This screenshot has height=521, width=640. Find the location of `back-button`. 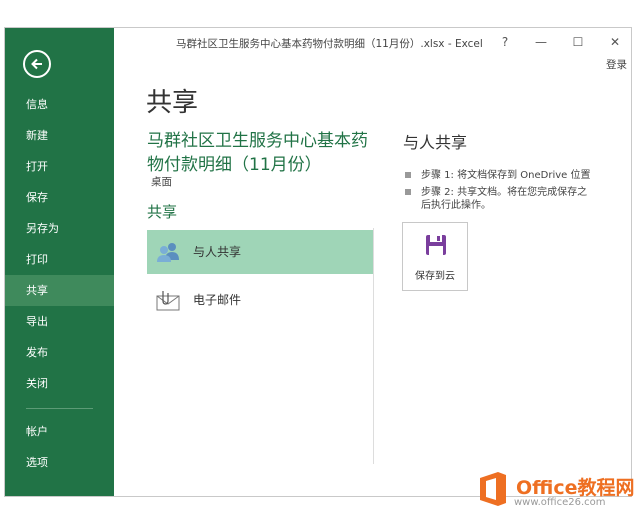

back-button is located at coordinates (37, 64).